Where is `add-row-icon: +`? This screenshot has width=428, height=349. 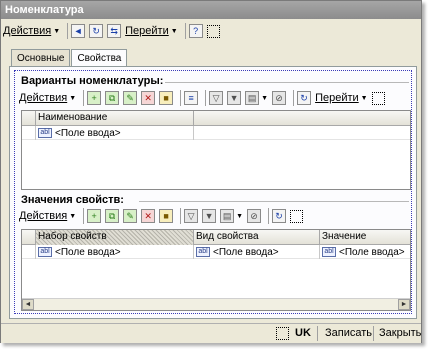
add-row-icon: + is located at coordinates (94, 98).